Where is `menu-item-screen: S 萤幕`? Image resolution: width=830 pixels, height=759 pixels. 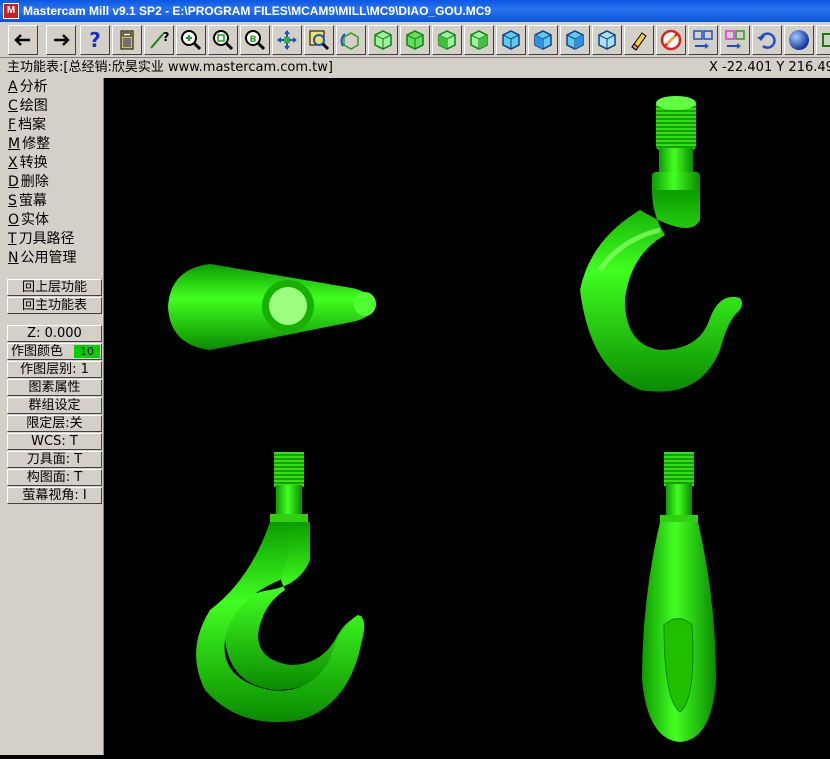 menu-item-screen: S 萤幕 is located at coordinates (27, 201).